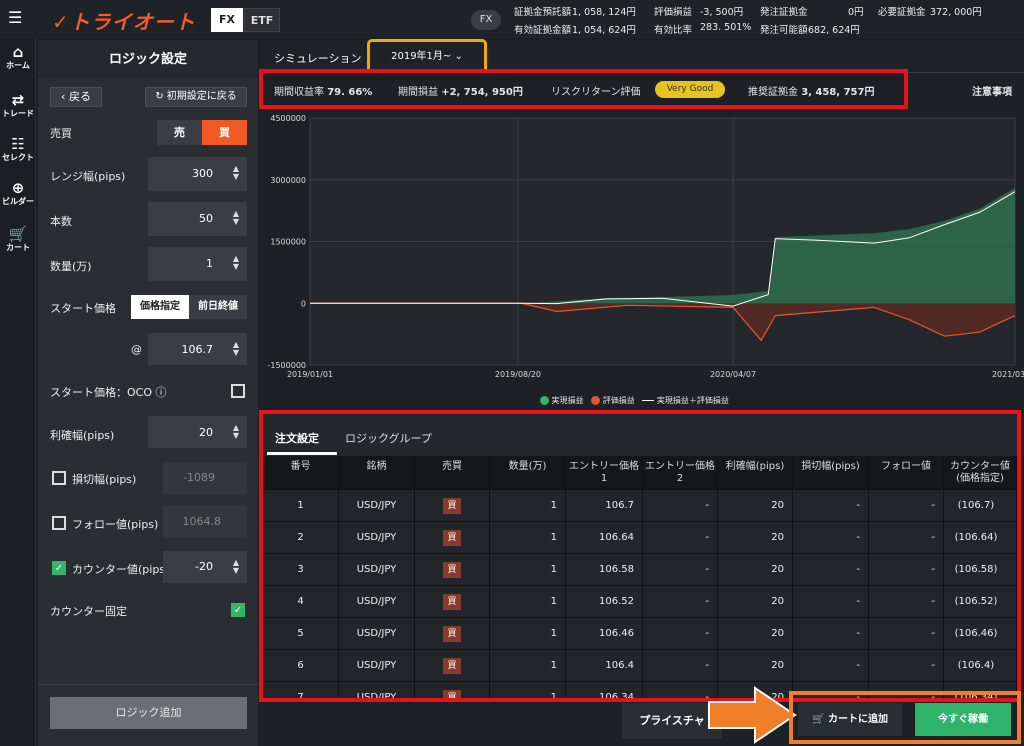 The width and height of the screenshot is (1024, 746). I want to click on start-opt-prevclose: 前日終値, so click(218, 307).